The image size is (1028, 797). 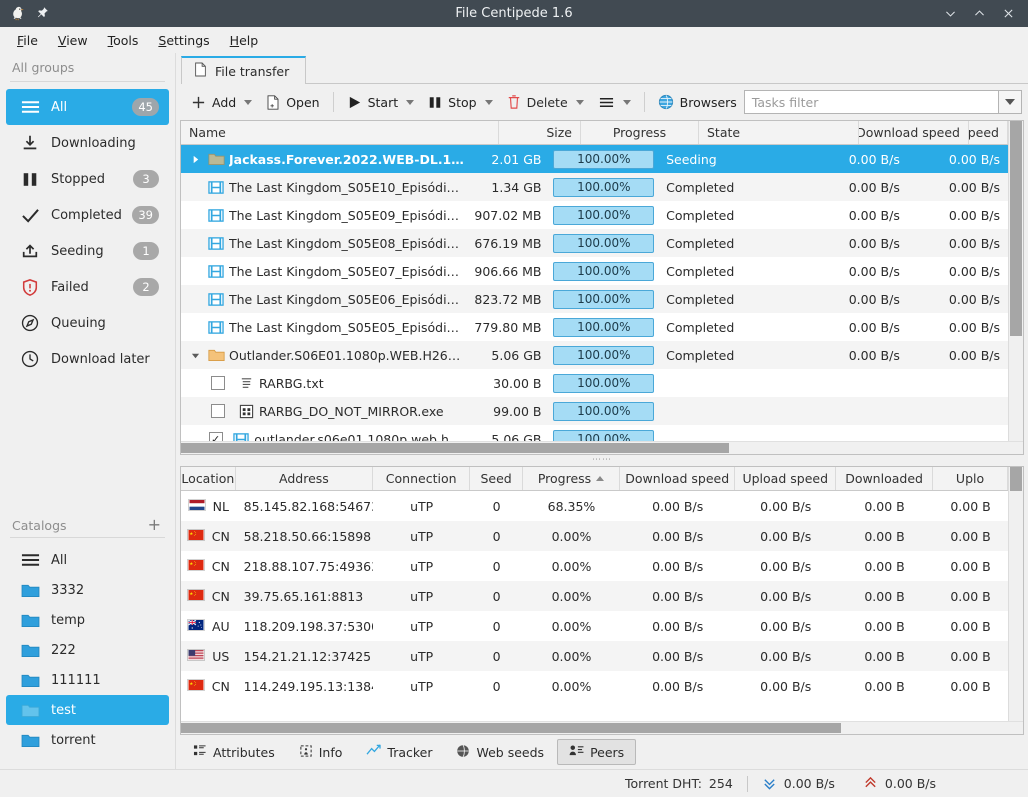 What do you see at coordinates (871, 102) in the screenshot?
I see `tasks-filter-input: Tasks filter` at bounding box center [871, 102].